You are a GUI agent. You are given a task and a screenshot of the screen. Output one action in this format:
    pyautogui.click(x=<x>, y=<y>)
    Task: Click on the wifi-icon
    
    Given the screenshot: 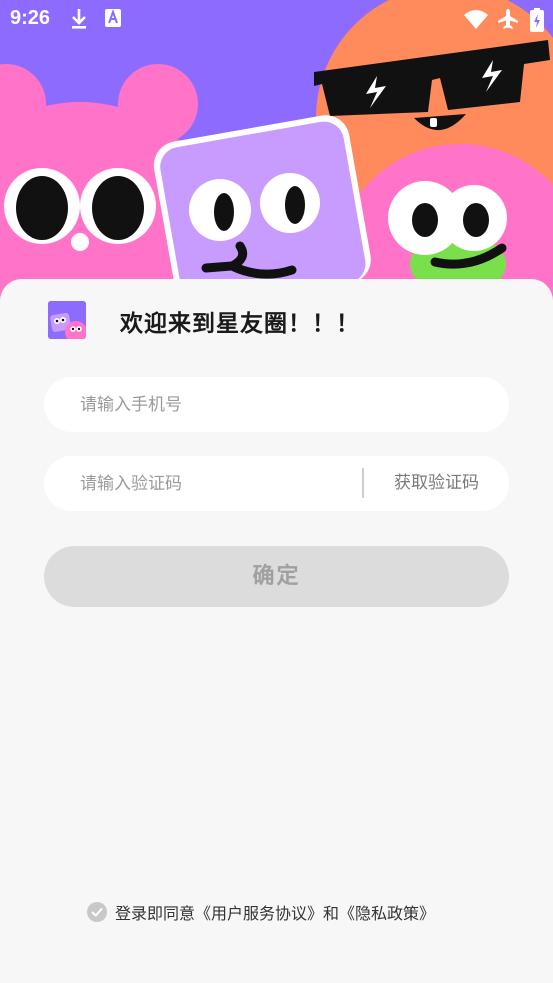 What is the action you would take?
    pyautogui.click(x=476, y=19)
    